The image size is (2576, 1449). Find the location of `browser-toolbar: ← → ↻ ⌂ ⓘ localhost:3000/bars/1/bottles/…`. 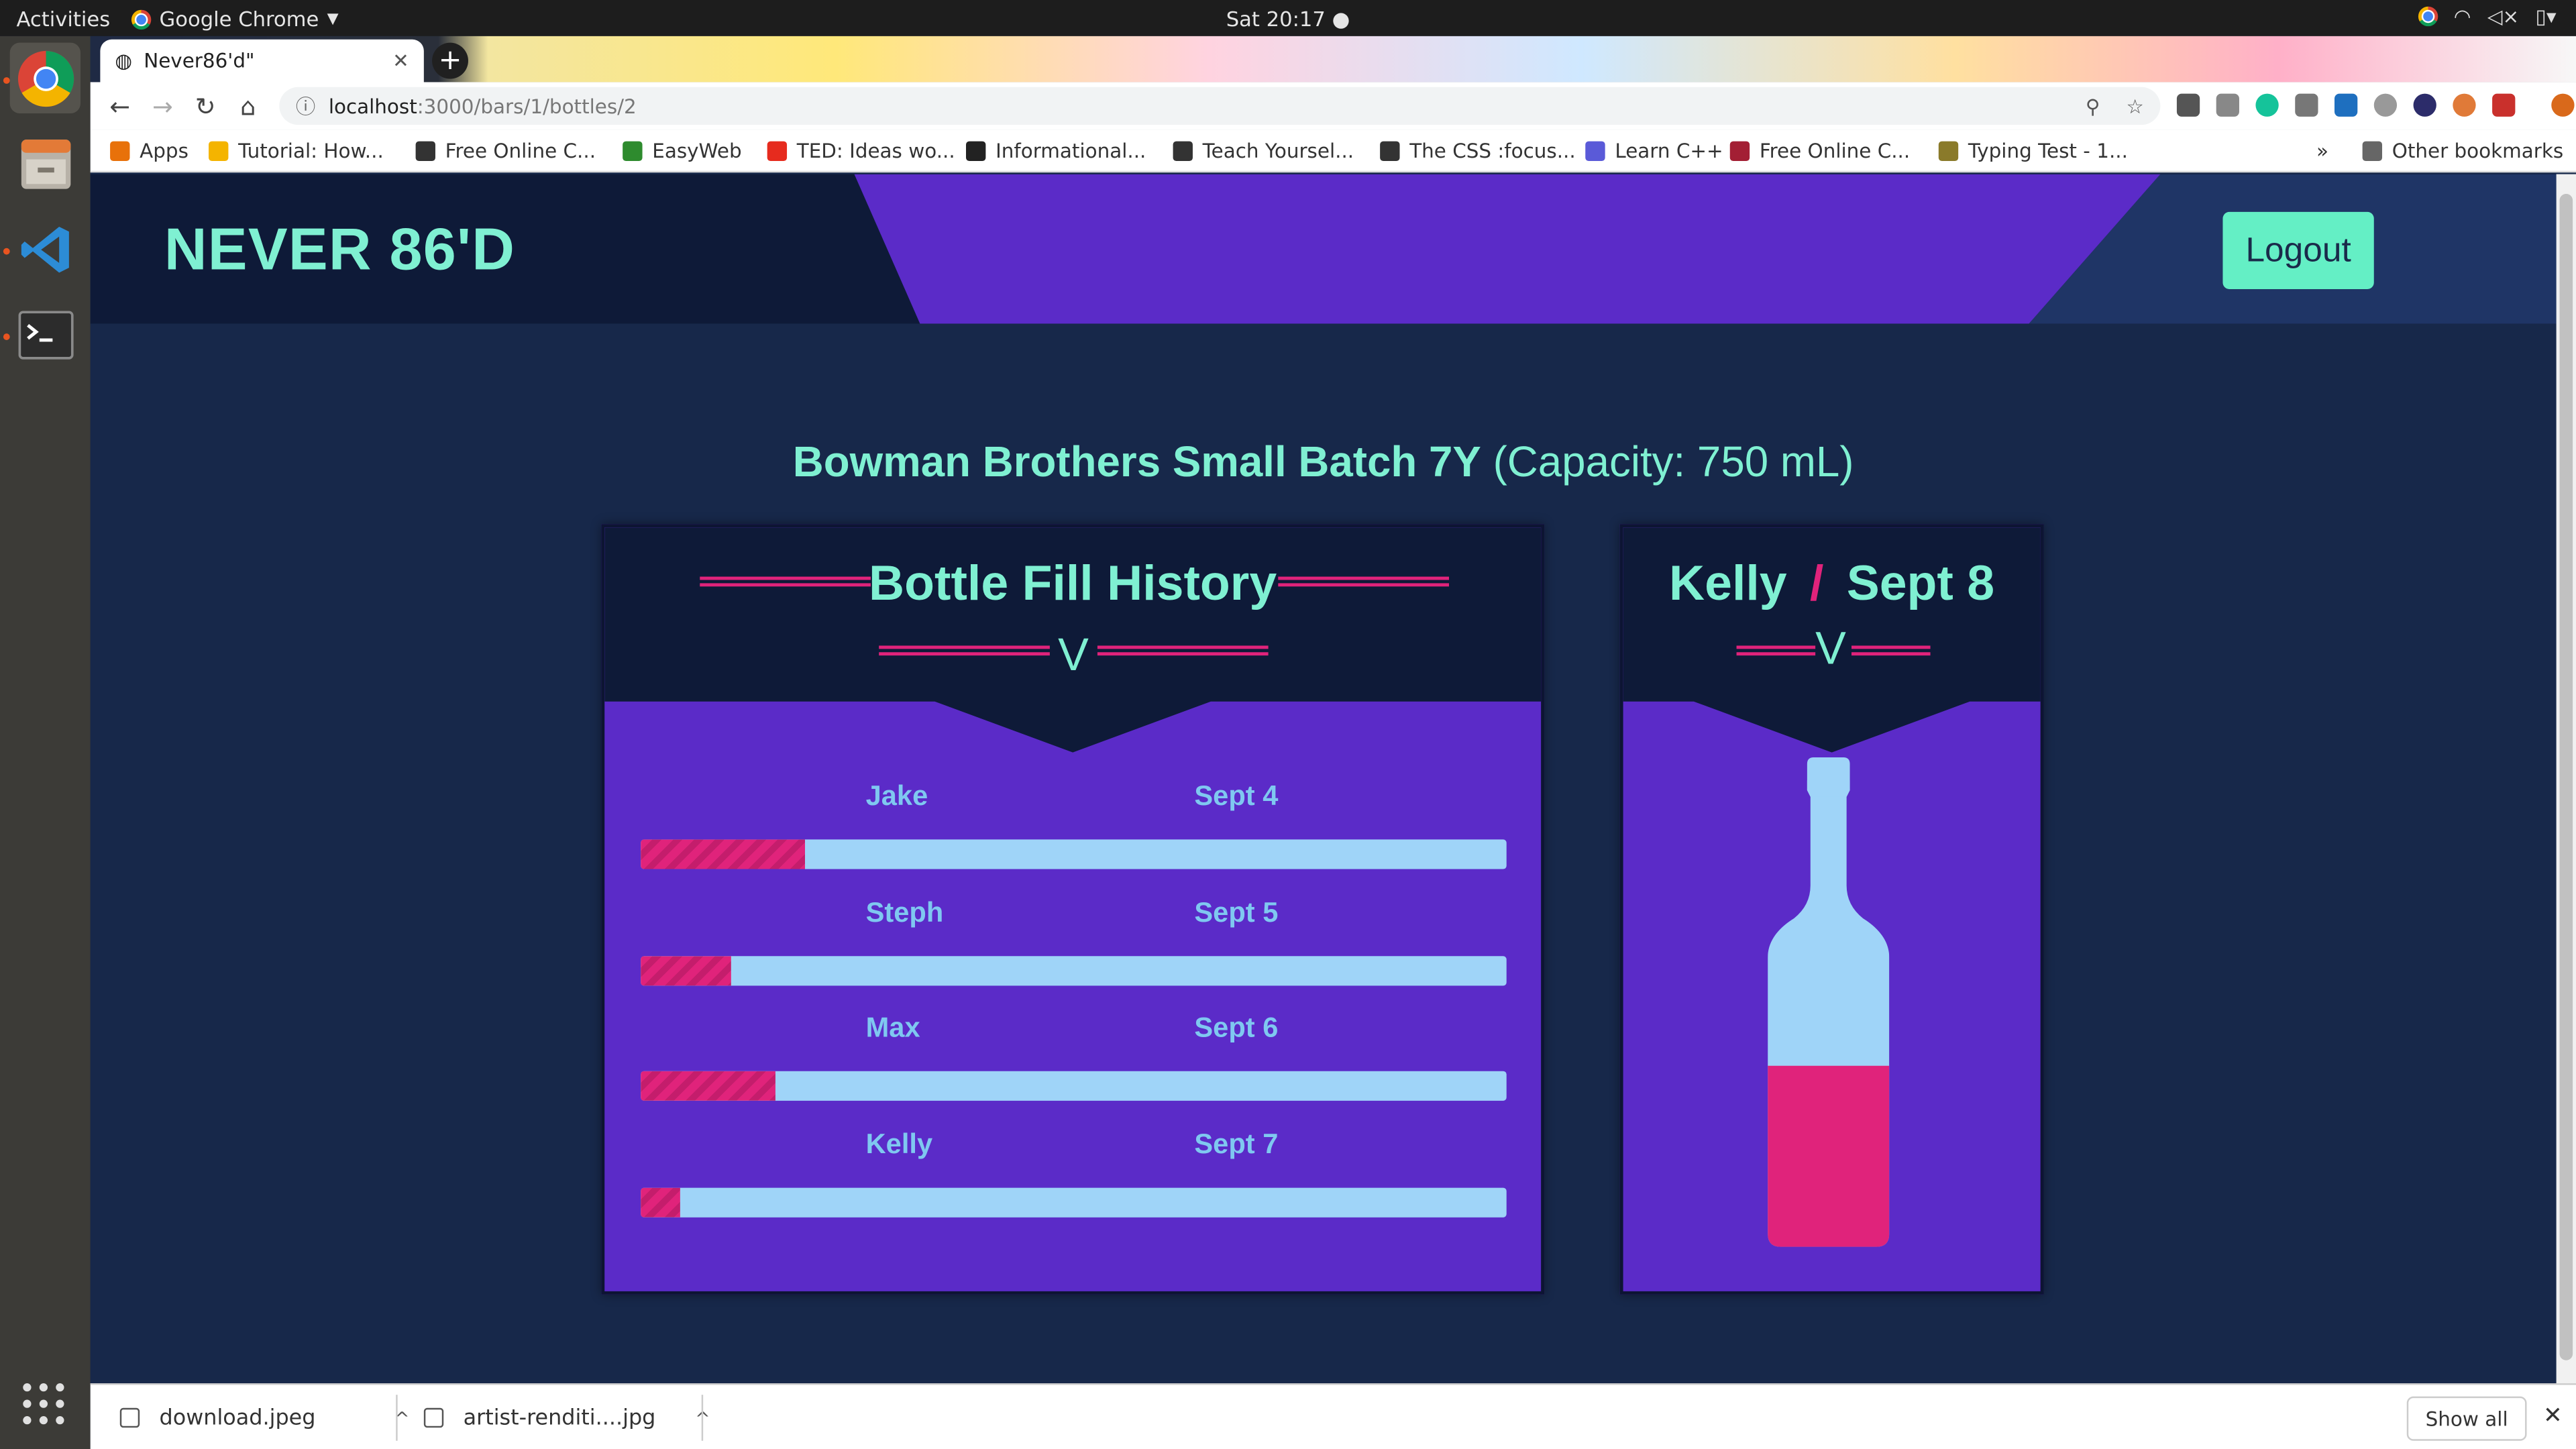

browser-toolbar: ← → ↻ ⌂ ⓘ localhost:3000/bars/1/bottles/… is located at coordinates (1333, 106).